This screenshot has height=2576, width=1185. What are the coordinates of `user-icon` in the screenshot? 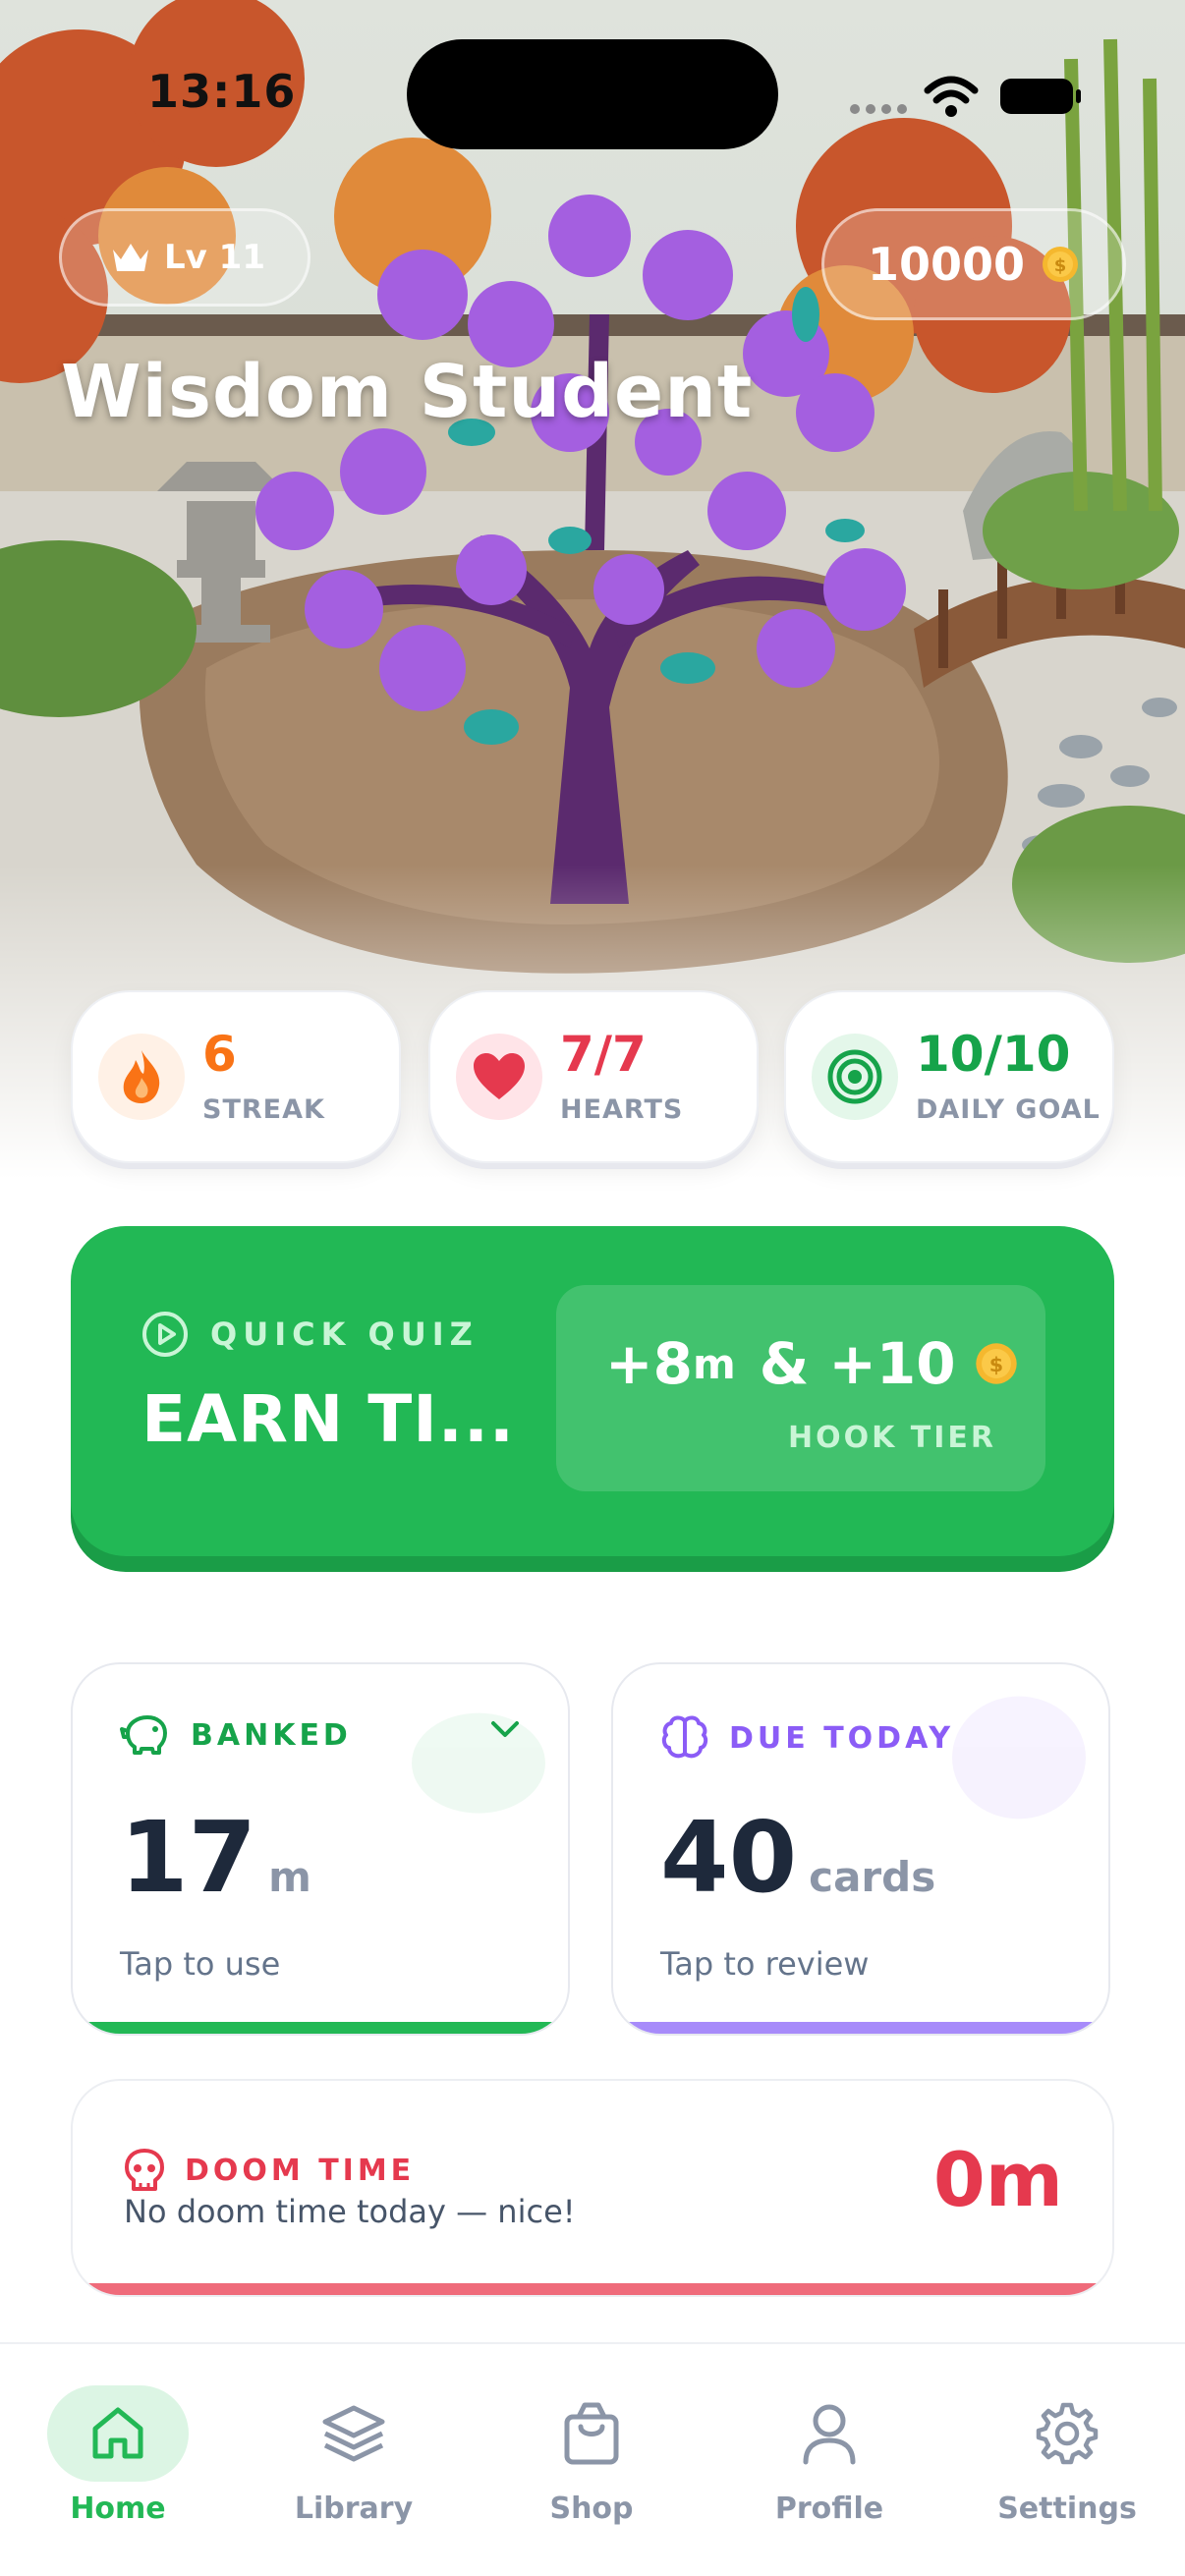 It's located at (830, 2433).